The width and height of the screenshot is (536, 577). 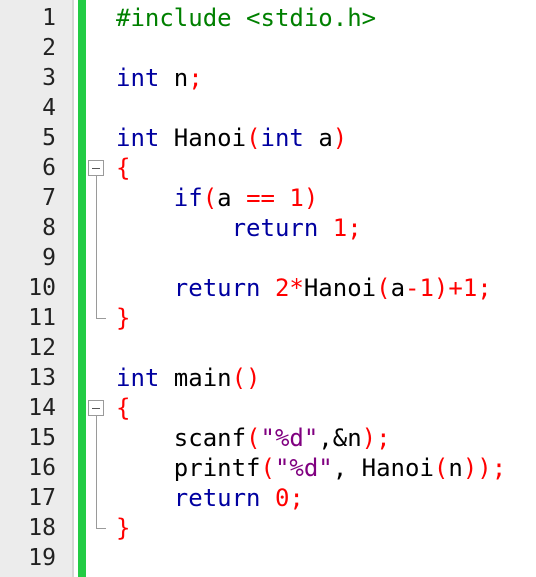 What do you see at coordinates (42, 378) in the screenshot?
I see `line-number: 13` at bounding box center [42, 378].